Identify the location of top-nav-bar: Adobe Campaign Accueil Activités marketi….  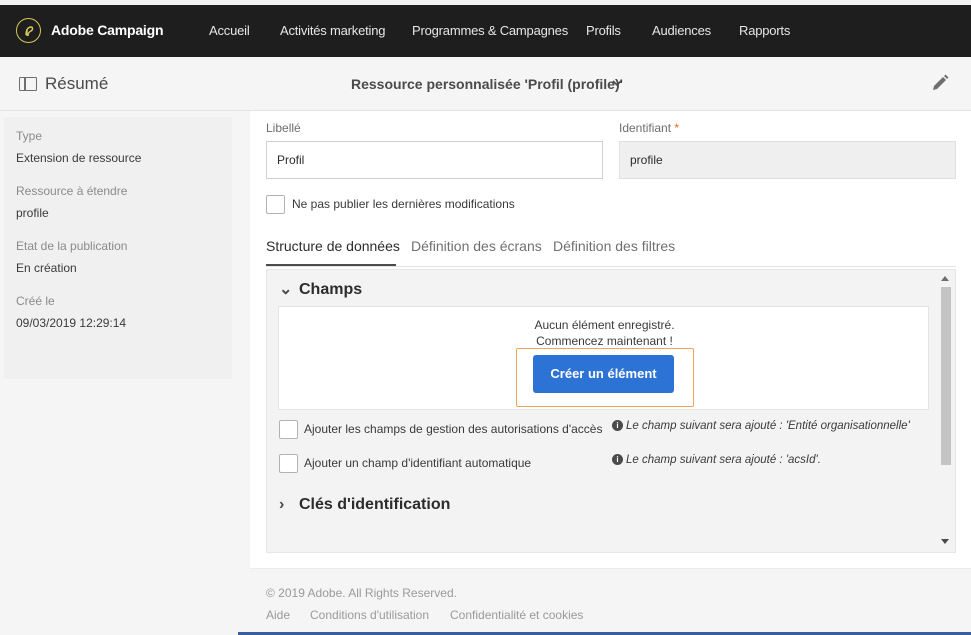
(485, 28).